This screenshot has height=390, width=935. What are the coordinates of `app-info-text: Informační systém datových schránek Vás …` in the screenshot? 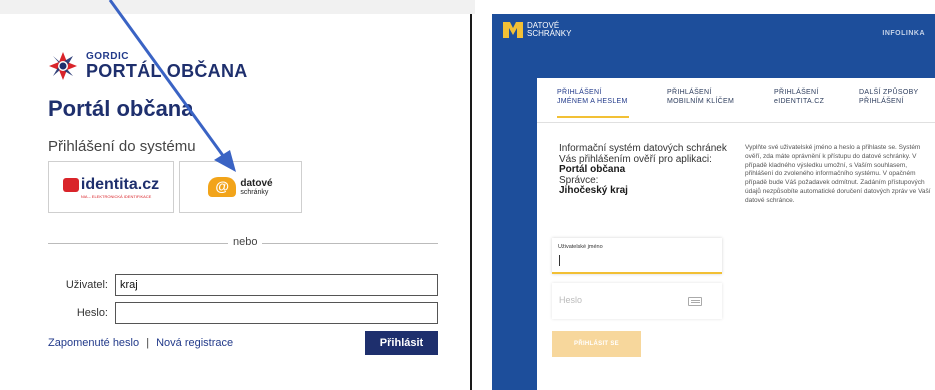 It's located at (643, 154).